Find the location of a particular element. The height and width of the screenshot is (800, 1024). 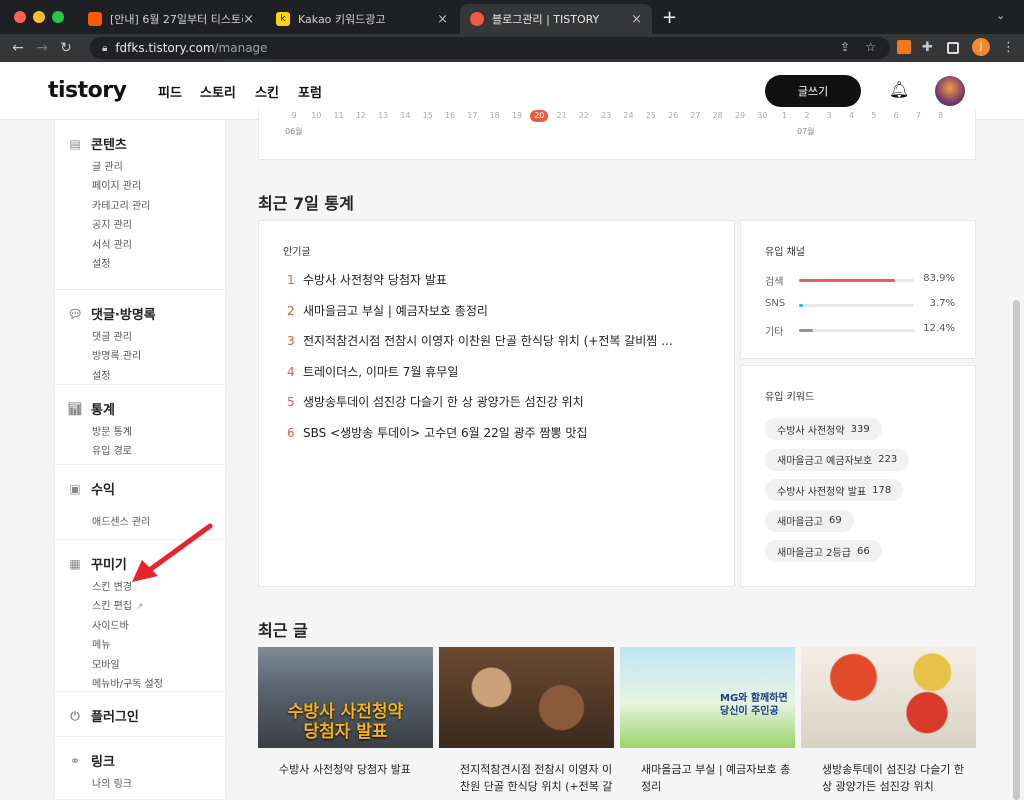

sidebar-item: 스킨 편집 ↗ is located at coordinates (118, 604).